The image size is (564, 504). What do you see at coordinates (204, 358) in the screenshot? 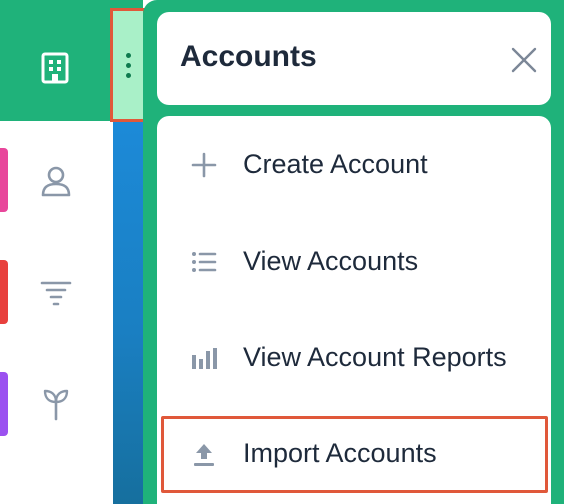
I see `bar-chart-icon` at bounding box center [204, 358].